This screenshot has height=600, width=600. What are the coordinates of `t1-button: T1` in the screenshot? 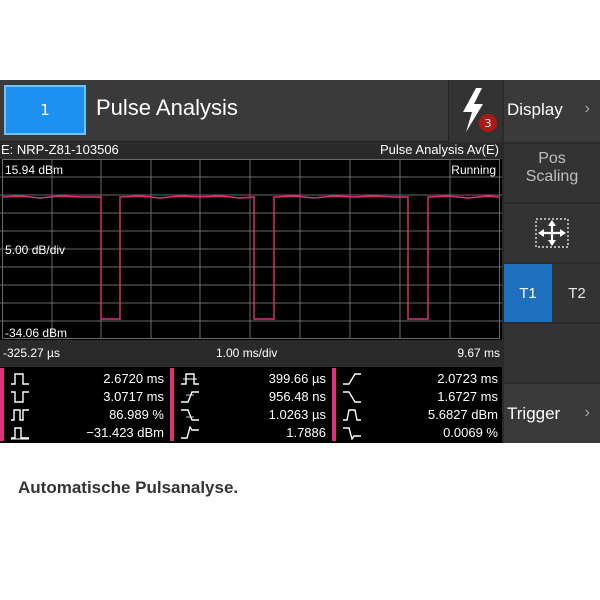 It's located at (528, 293).